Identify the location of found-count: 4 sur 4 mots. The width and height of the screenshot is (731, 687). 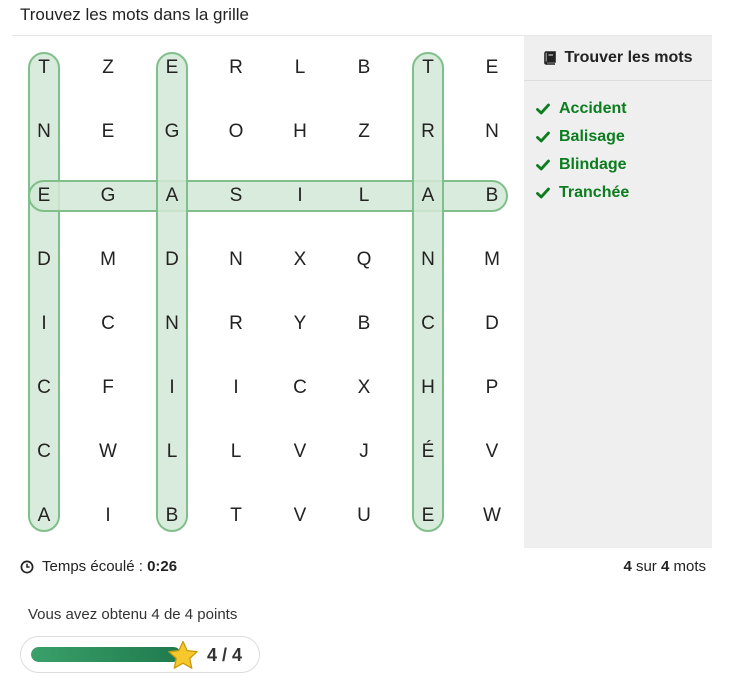
(664, 566).